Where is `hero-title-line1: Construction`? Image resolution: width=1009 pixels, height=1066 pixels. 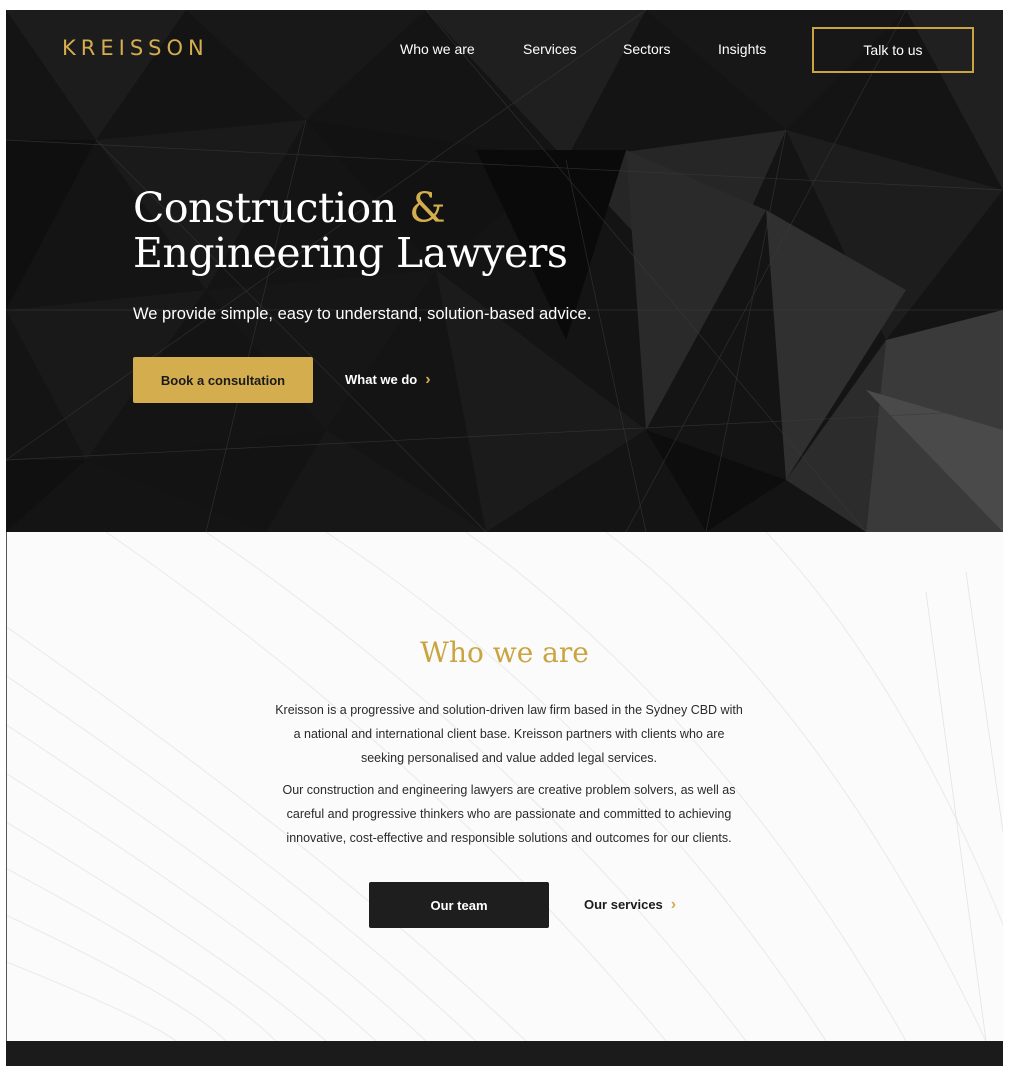 hero-title-line1: Construction is located at coordinates (271, 208).